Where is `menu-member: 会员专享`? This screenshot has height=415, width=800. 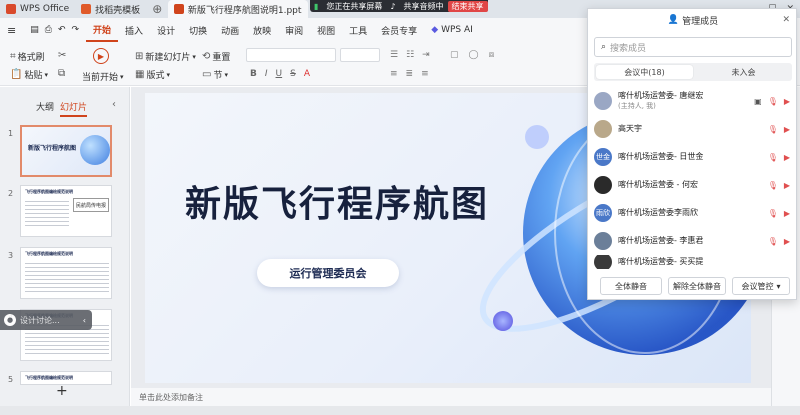 menu-member: 会员专享 is located at coordinates (399, 30).